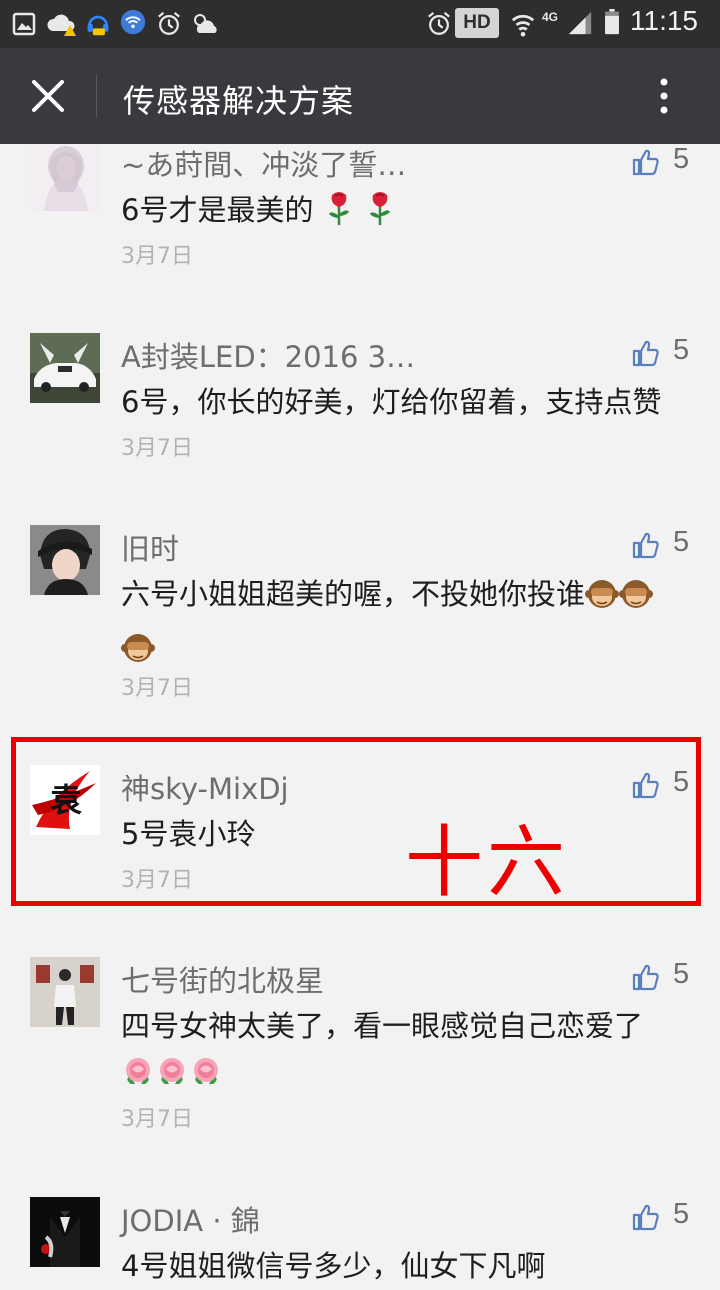 The image size is (720, 1290). I want to click on title-bar: 传感器解决方案, so click(360, 96).